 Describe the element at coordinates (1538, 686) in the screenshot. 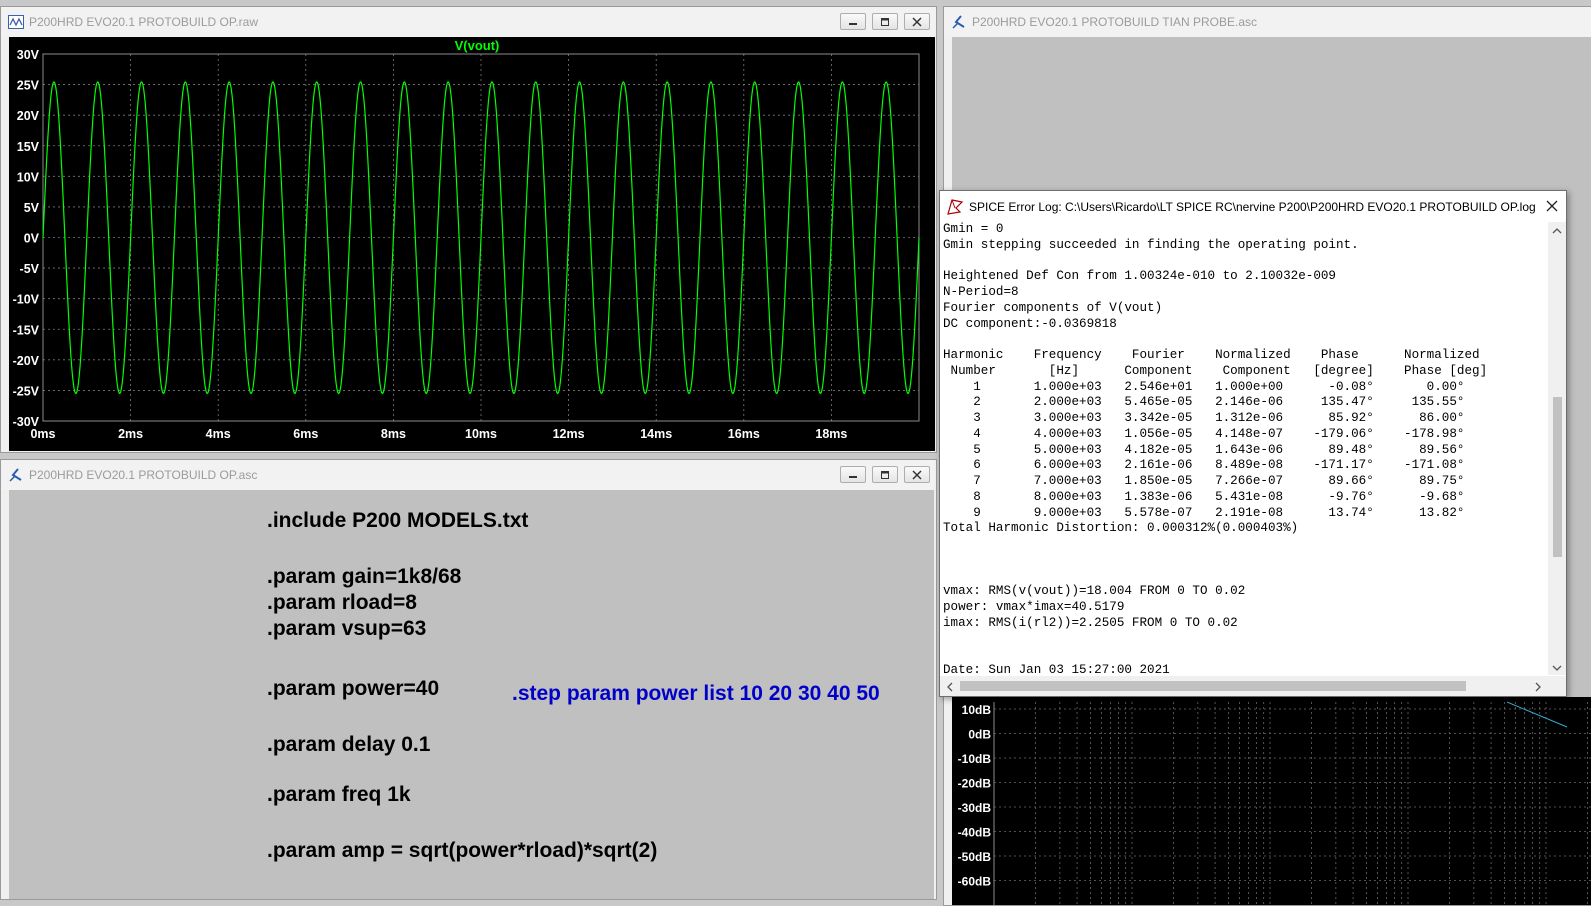

I see `scroll-right-arrow-icon` at that location.